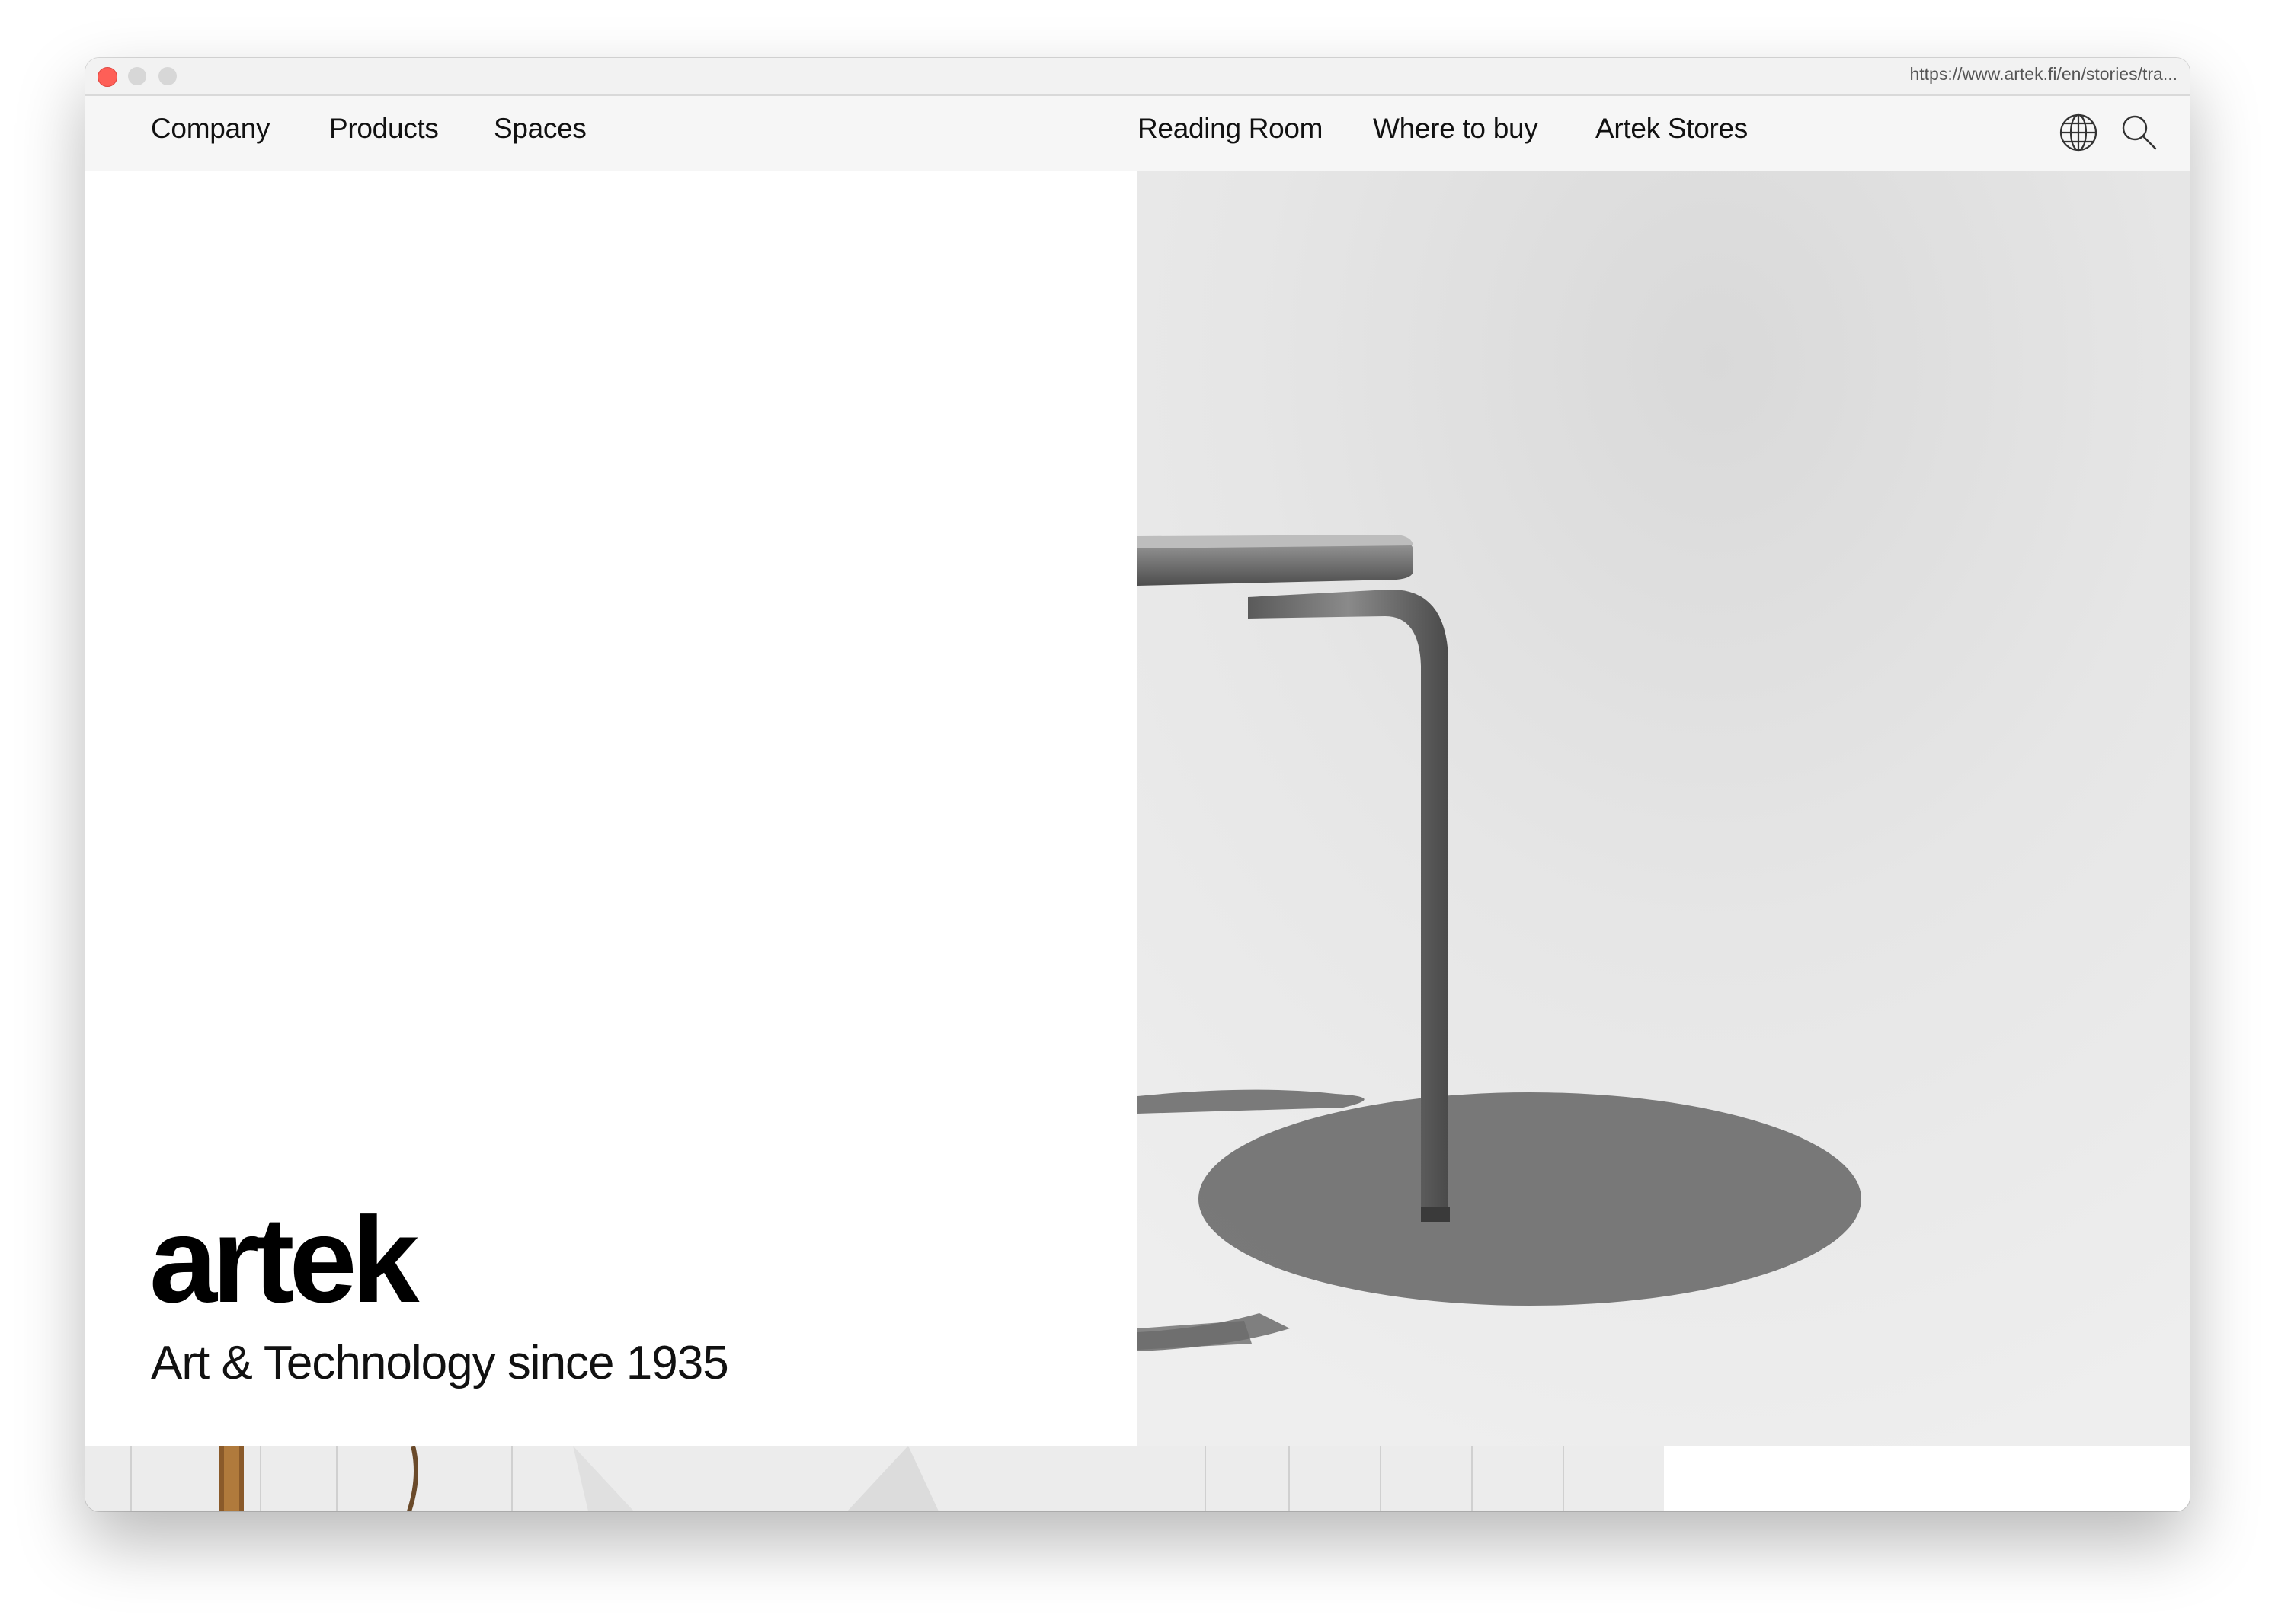 This screenshot has height=1624, width=2275. I want to click on nav-products: Products, so click(384, 129).